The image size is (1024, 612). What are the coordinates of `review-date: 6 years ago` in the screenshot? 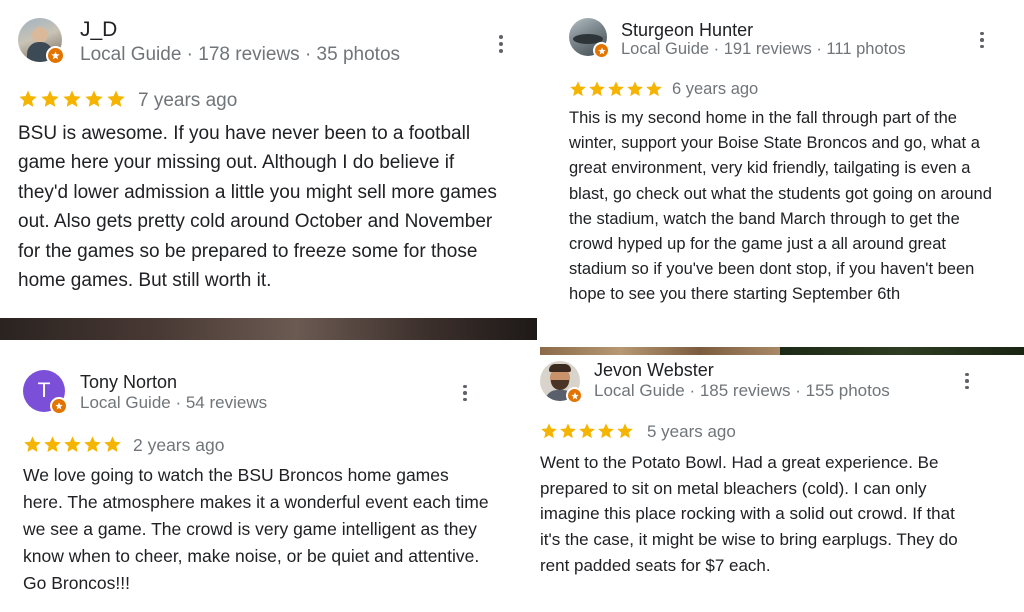 It's located at (715, 89).